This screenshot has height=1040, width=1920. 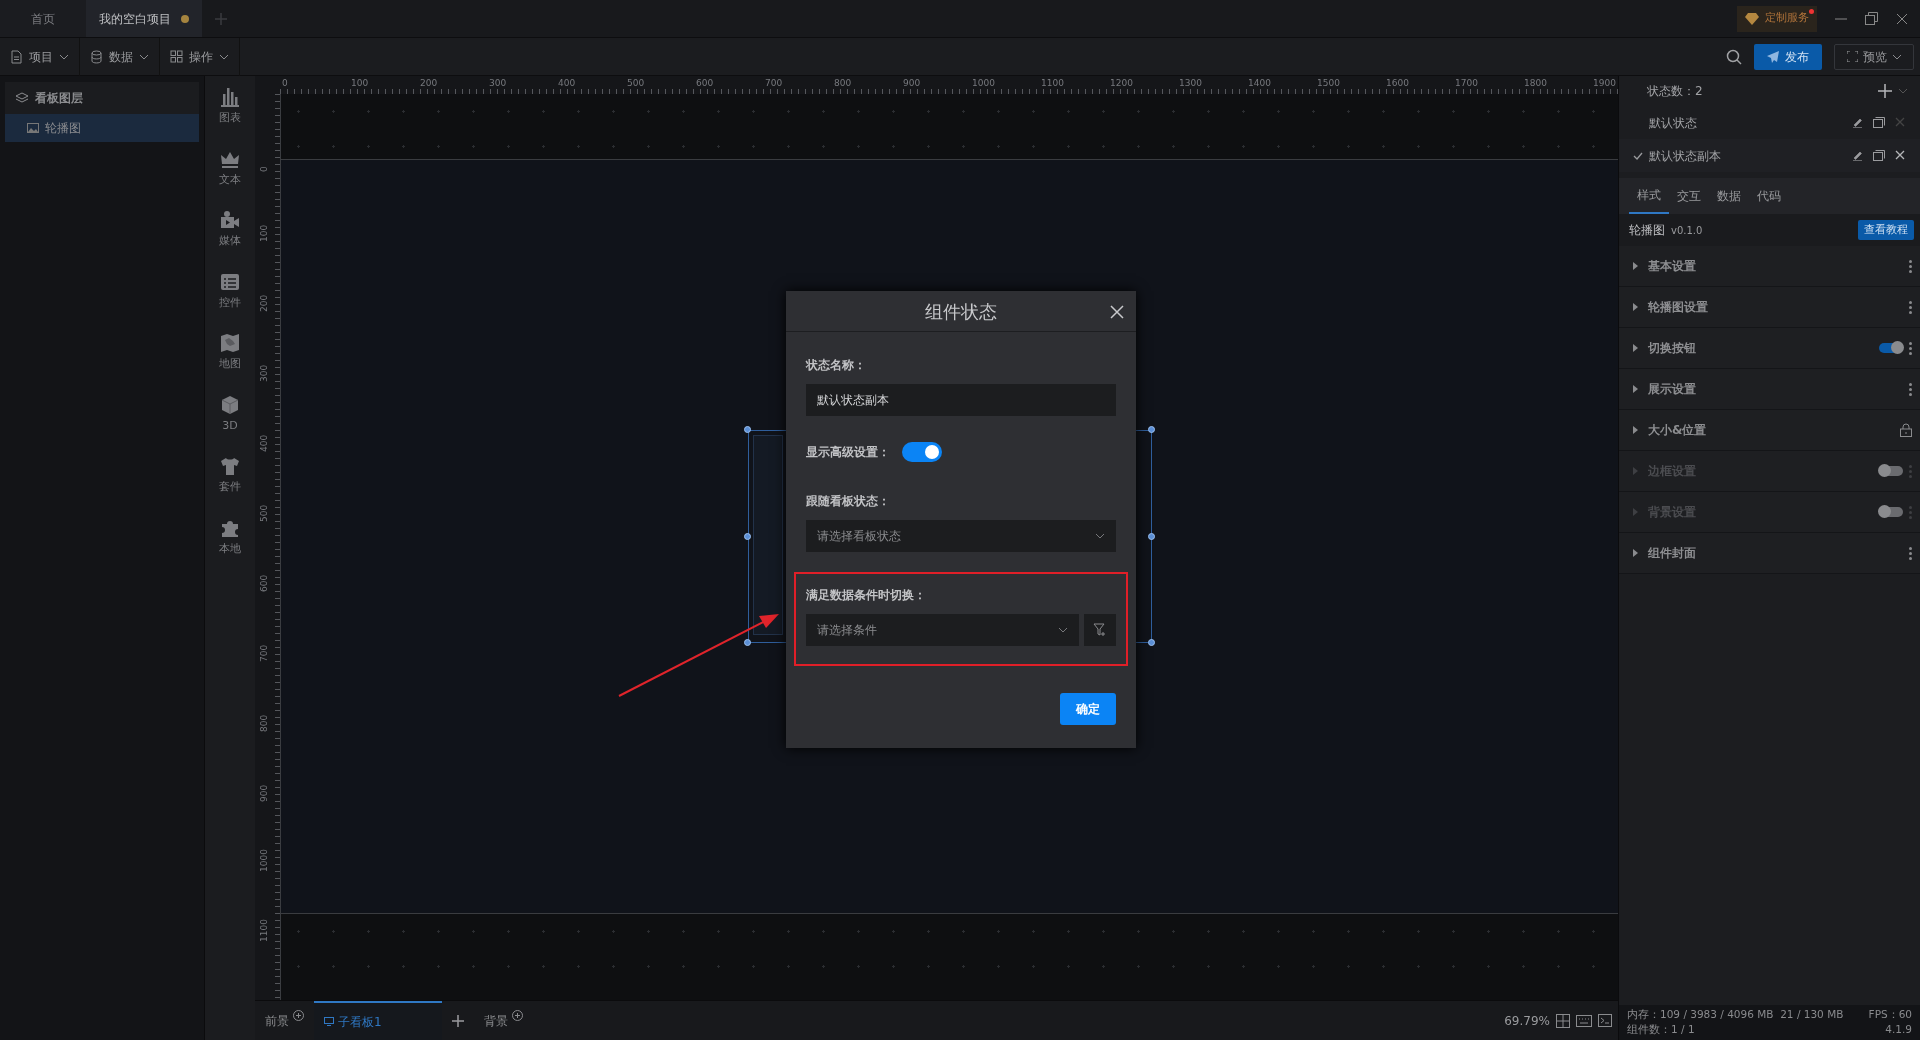 I want to click on custom-service-button: 定制服务, so click(x=1777, y=18).